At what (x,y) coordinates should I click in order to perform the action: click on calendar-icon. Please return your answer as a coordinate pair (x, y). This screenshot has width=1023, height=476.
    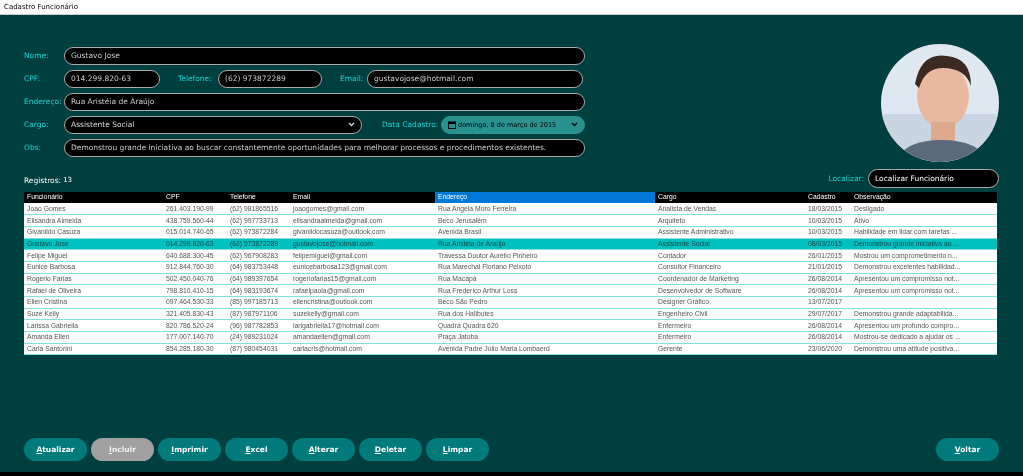
    Looking at the image, I should click on (452, 124).